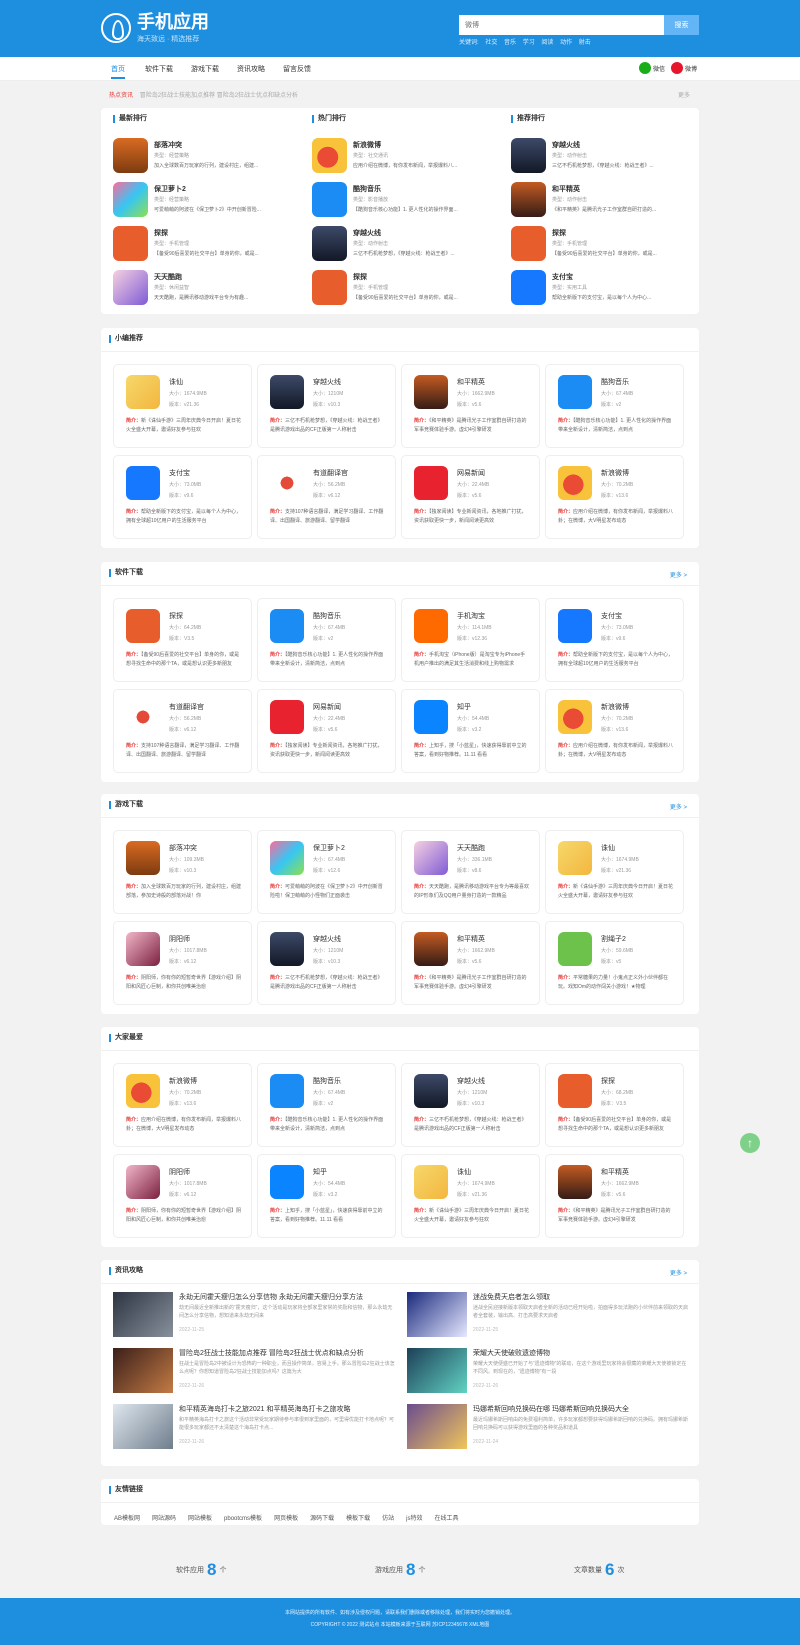 This screenshot has width=800, height=1645. What do you see at coordinates (510, 43) in the screenshot?
I see `hotword-link: 音乐` at bounding box center [510, 43].